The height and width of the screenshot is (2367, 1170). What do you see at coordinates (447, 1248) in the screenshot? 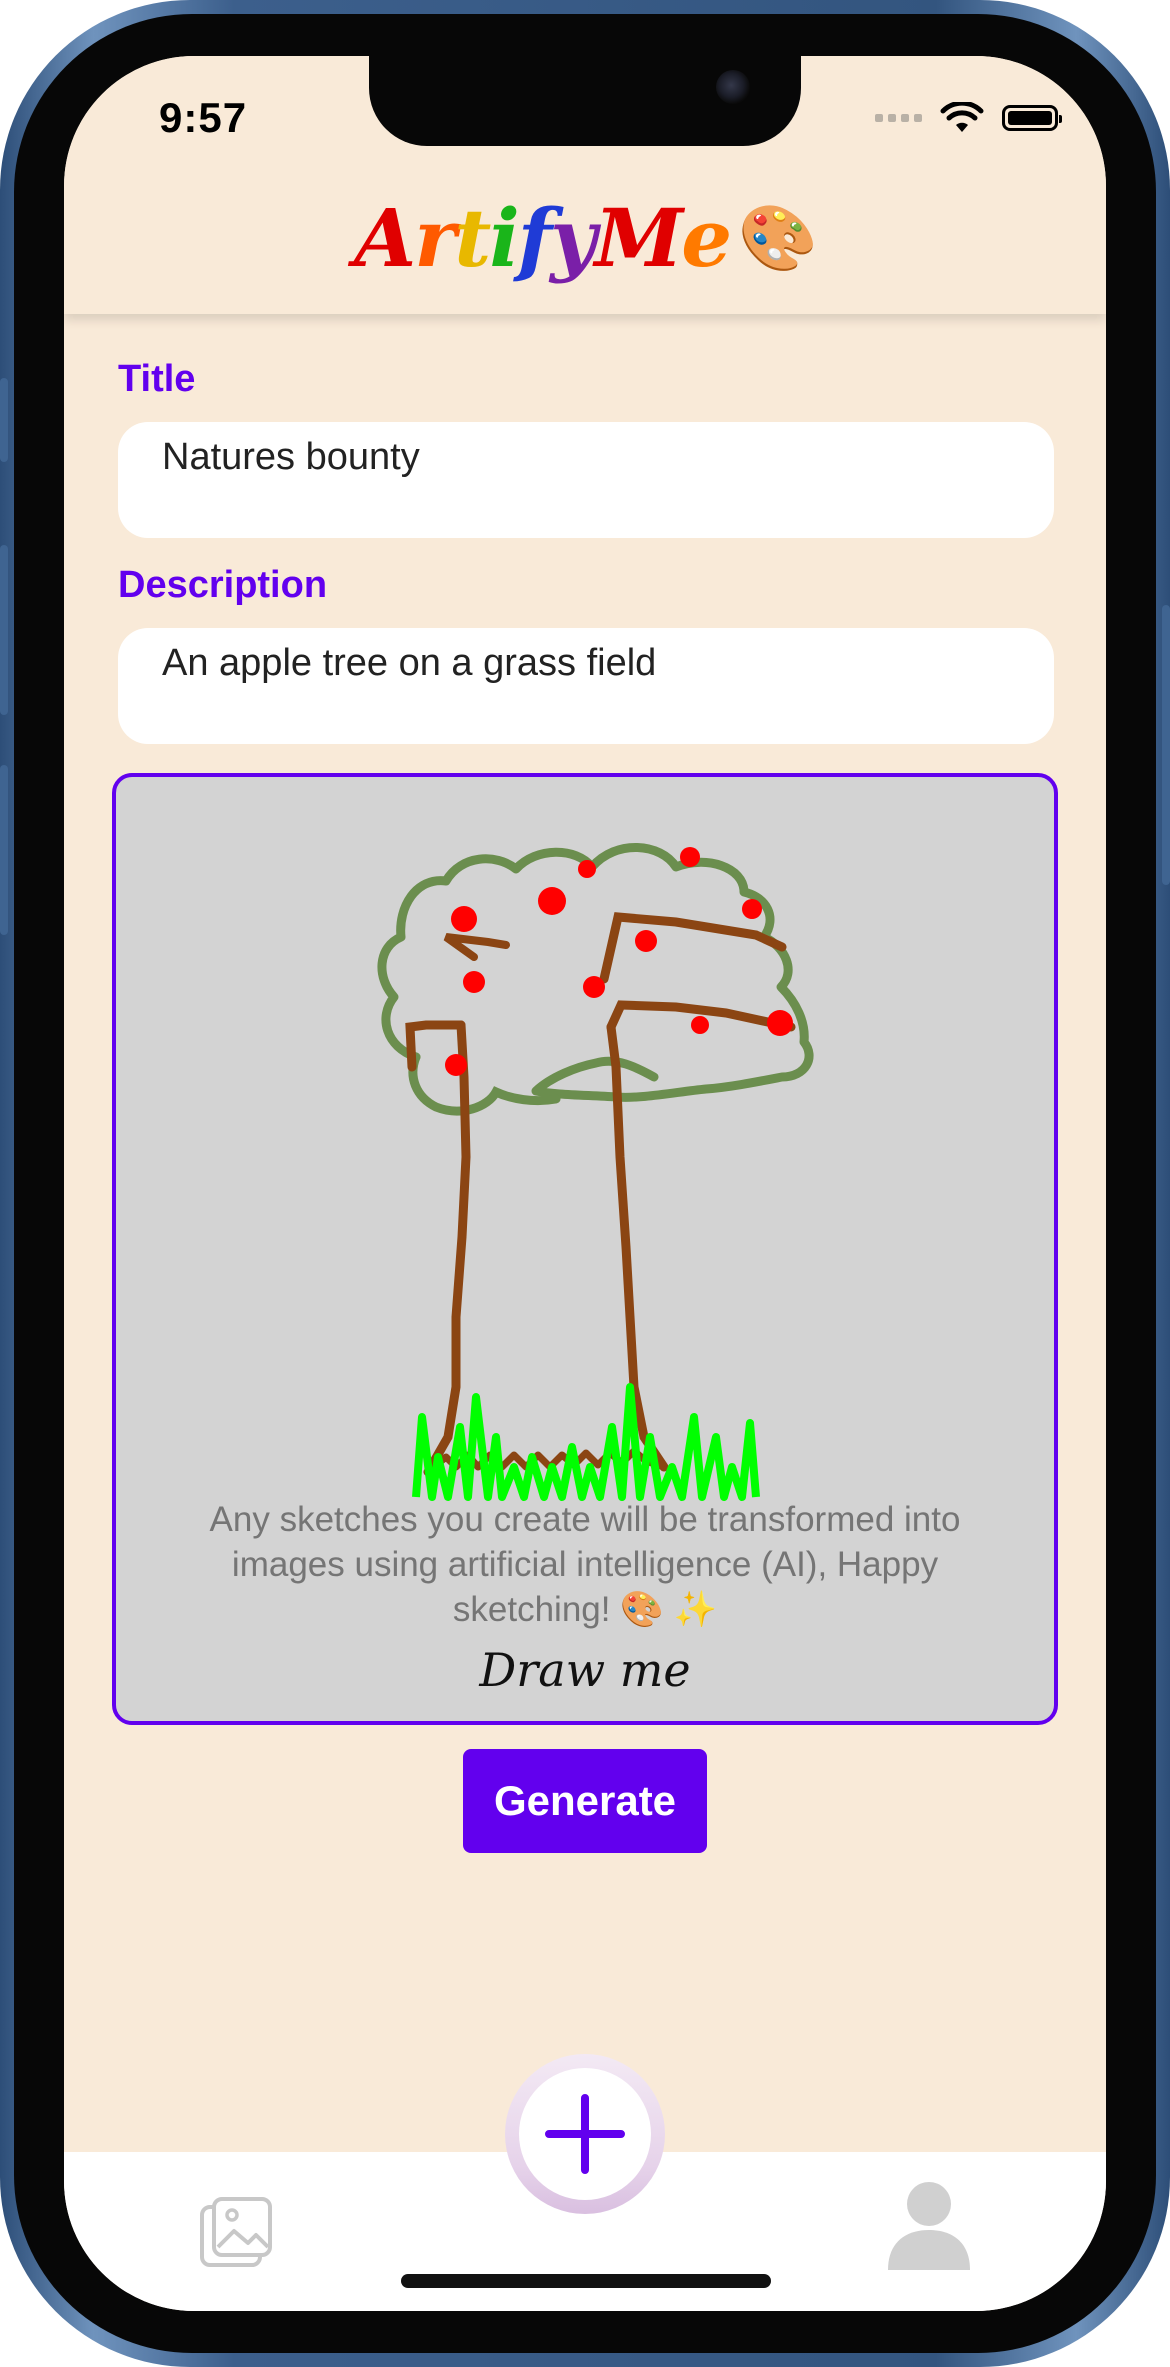
I see `sketch-trunk-left` at bounding box center [447, 1248].